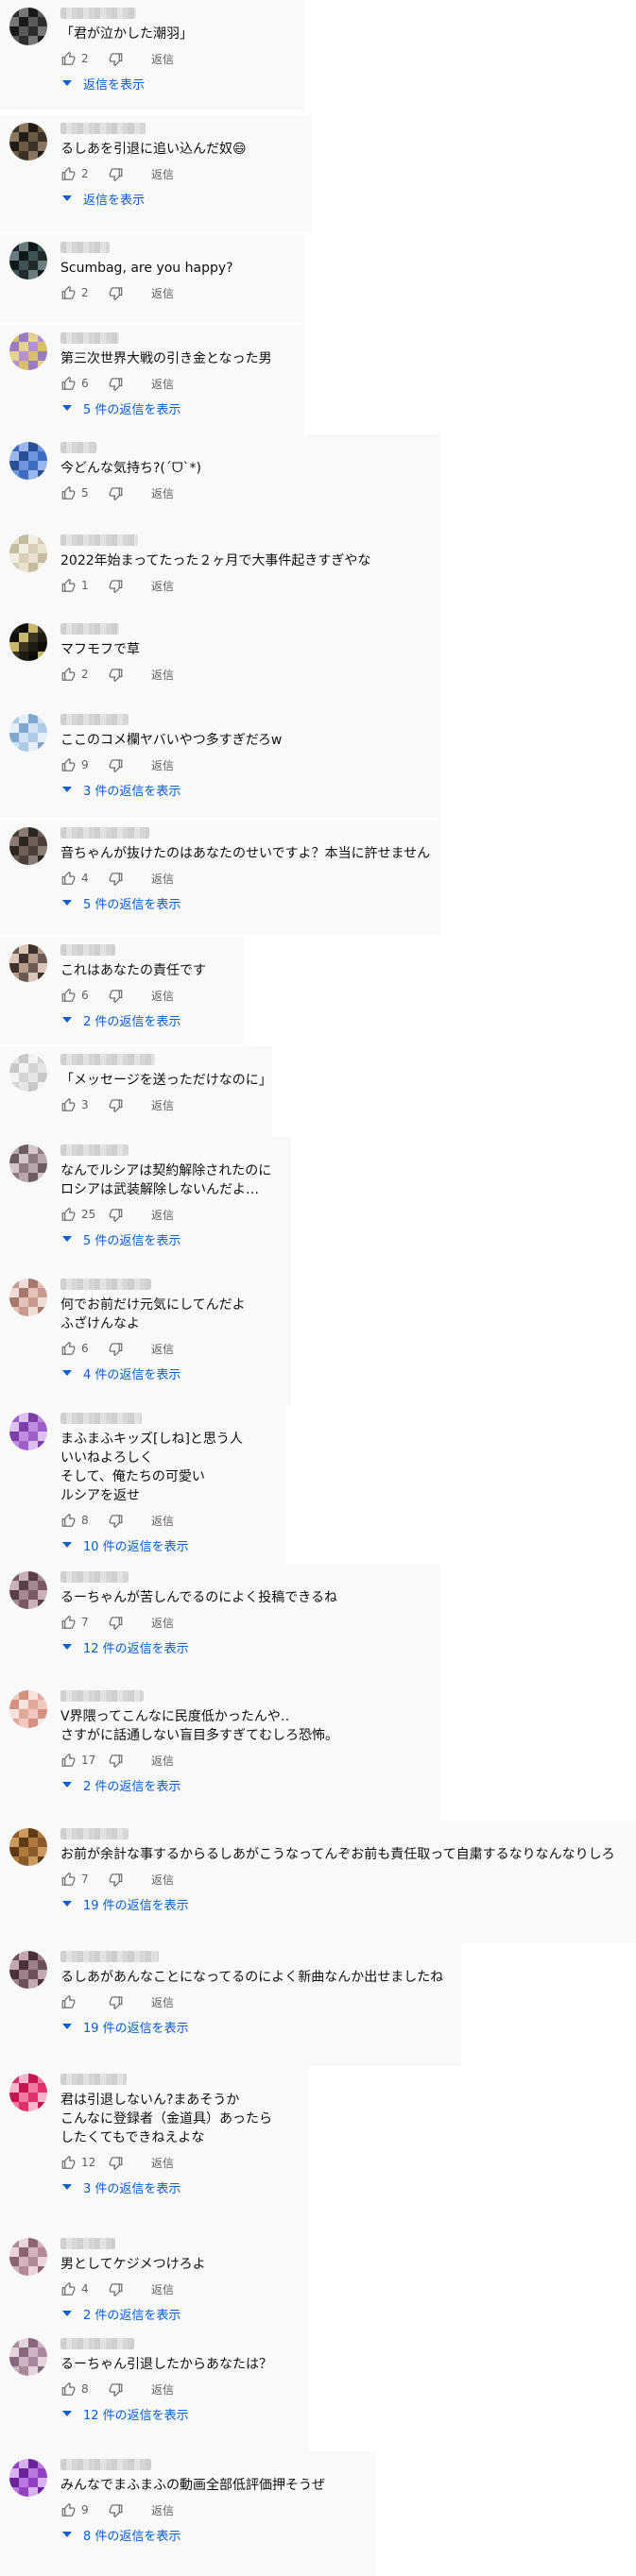 This screenshot has height=2576, width=636. Describe the element at coordinates (124, 1544) in the screenshot. I see `show-replies-button: 10 件の返信を表示` at that location.